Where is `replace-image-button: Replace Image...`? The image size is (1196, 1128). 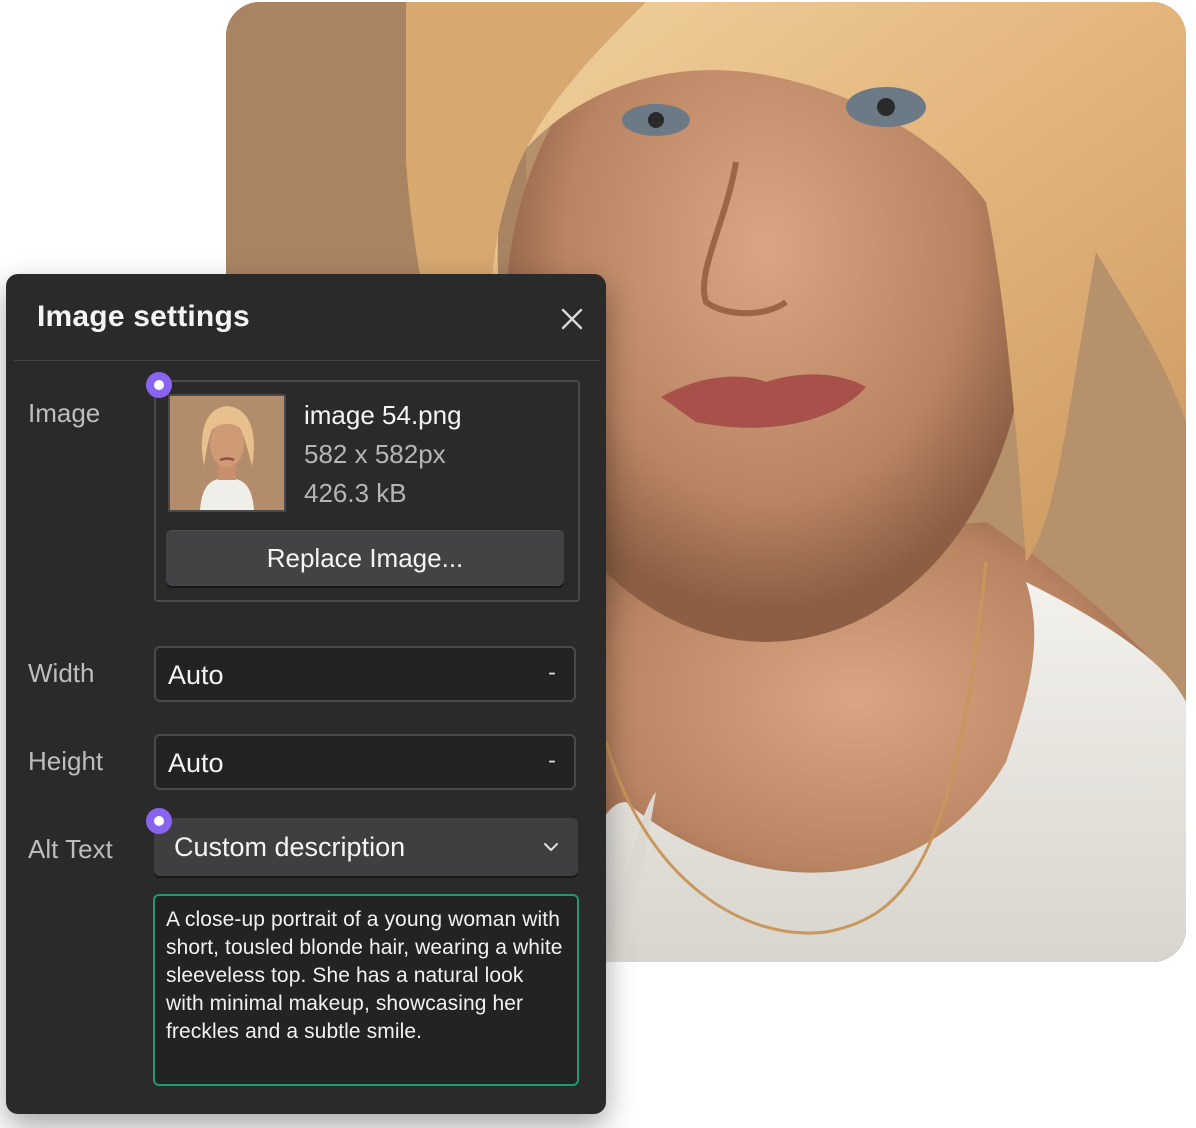 replace-image-button: Replace Image... is located at coordinates (365, 558).